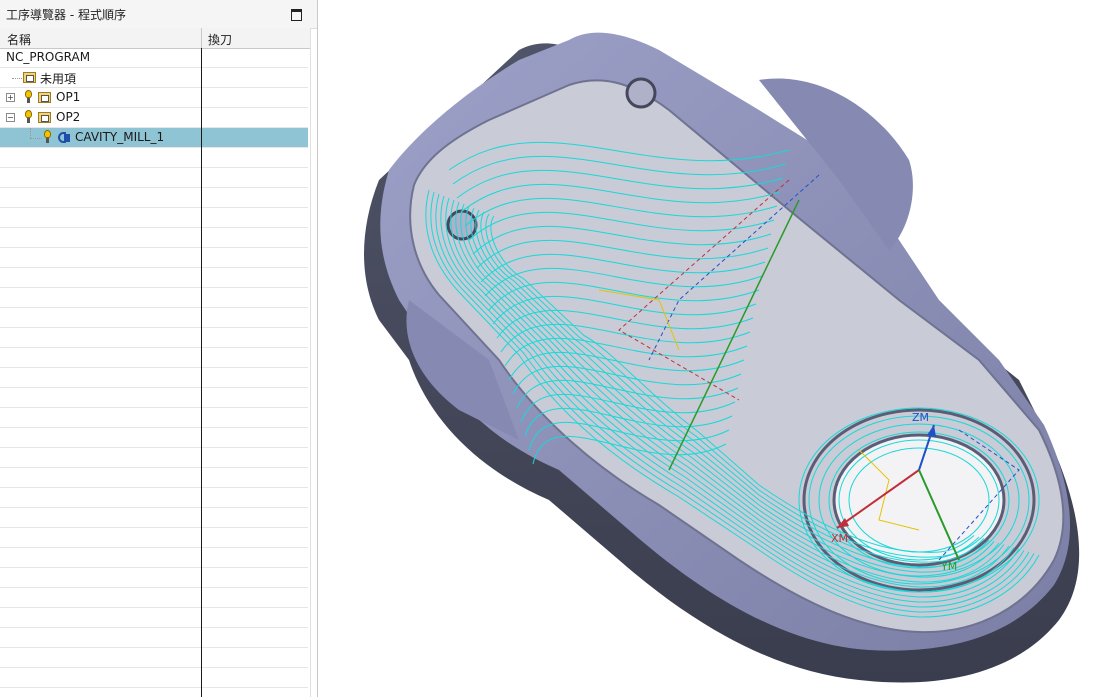 The height and width of the screenshot is (697, 1096). What do you see at coordinates (66, 15) in the screenshot?
I see `navigator-title: 工序導覽器 - 程式順序` at bounding box center [66, 15].